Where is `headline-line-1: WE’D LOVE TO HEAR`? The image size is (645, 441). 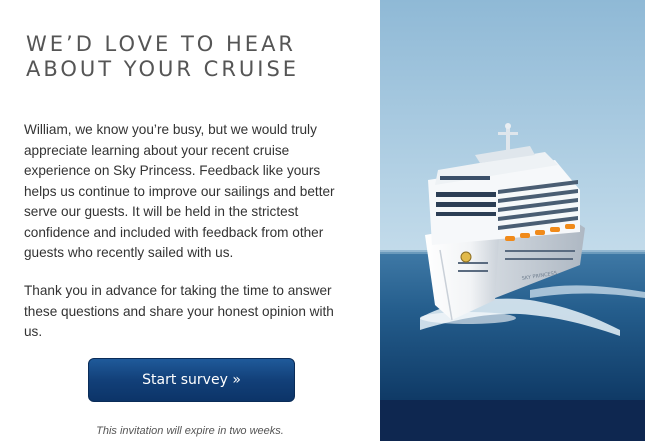 headline-line-1: WE’D LOVE TO HEAR is located at coordinates (161, 44).